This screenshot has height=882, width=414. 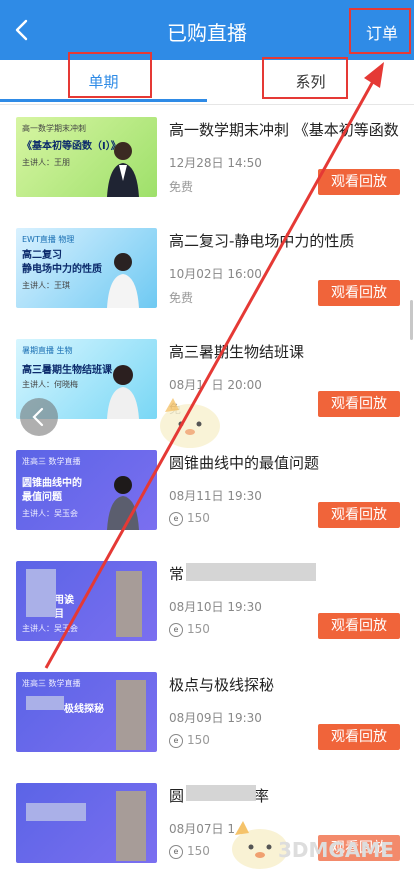 I want to click on course-thumbnail: EWT直播 物理 高二复习 静电场中力的性质 主讲人：王琪, so click(x=86, y=268).